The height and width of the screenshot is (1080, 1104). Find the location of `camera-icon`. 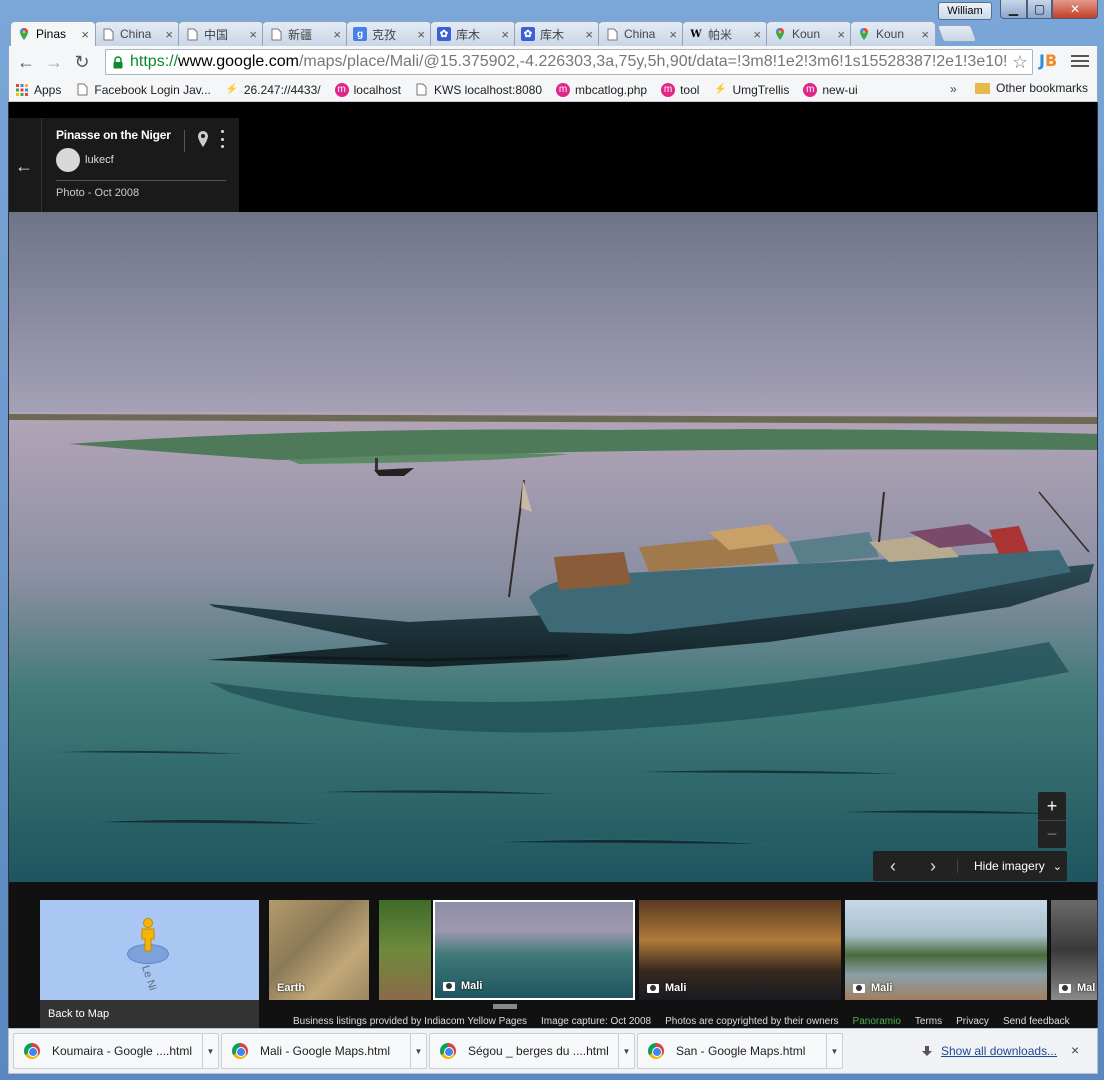

camera-icon is located at coordinates (859, 988).